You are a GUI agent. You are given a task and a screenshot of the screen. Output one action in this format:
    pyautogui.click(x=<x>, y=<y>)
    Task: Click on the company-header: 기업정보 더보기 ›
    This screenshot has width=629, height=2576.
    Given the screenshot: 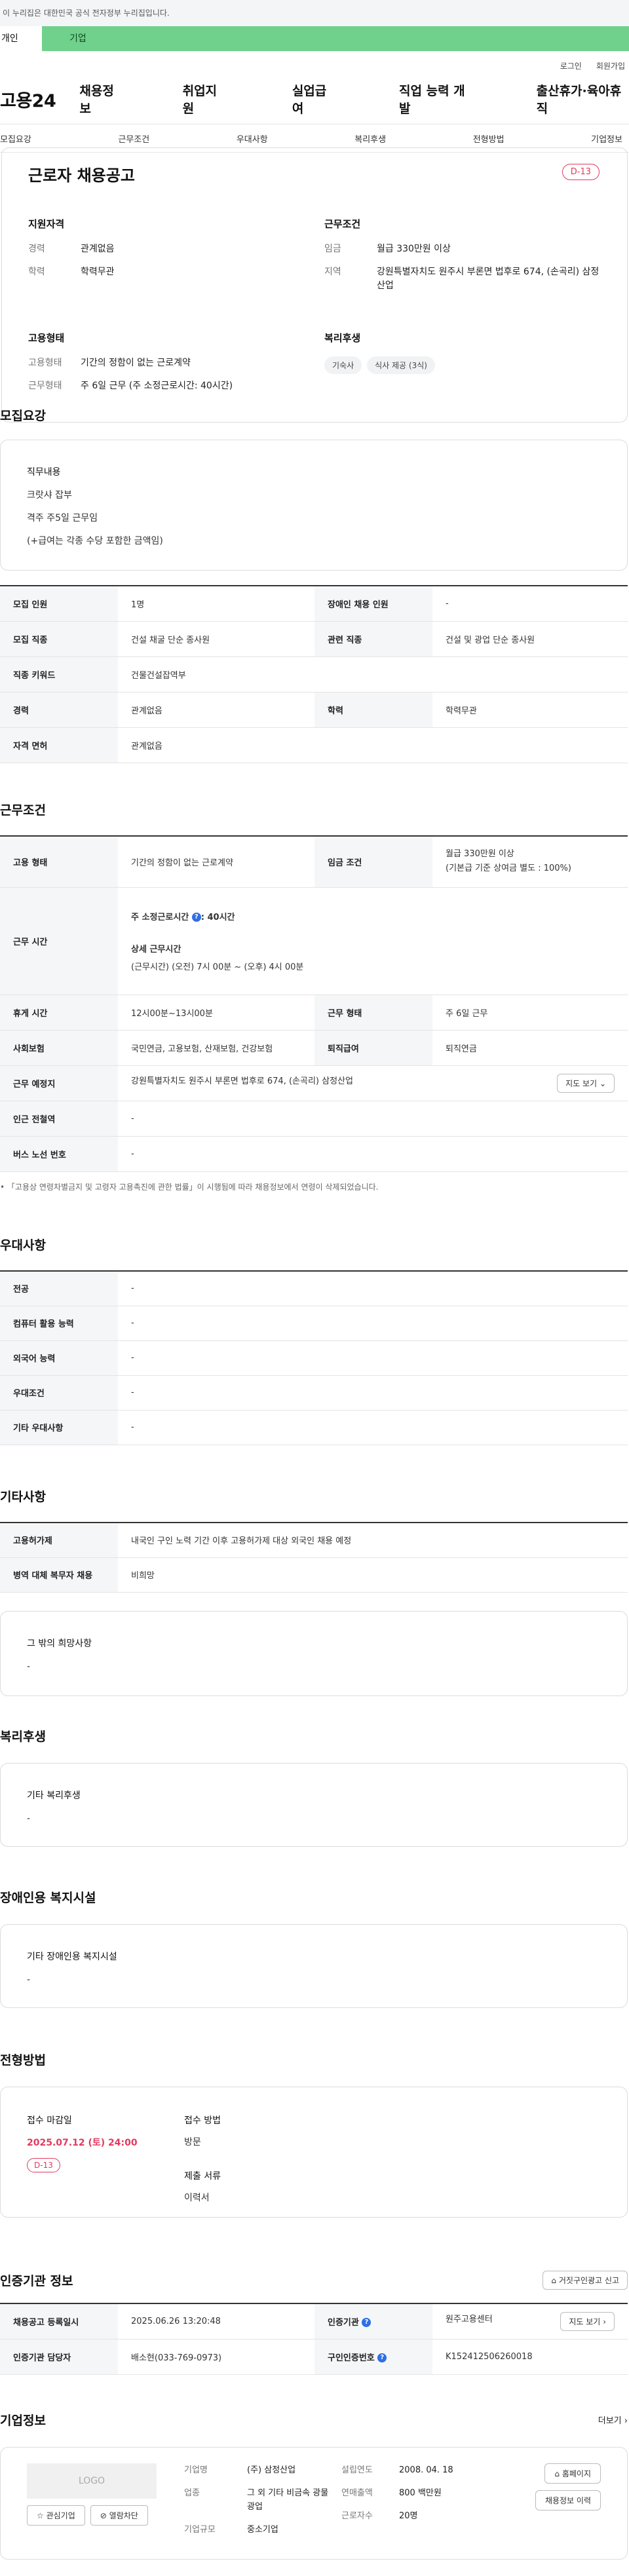 What is the action you would take?
    pyautogui.click(x=314, y=2420)
    